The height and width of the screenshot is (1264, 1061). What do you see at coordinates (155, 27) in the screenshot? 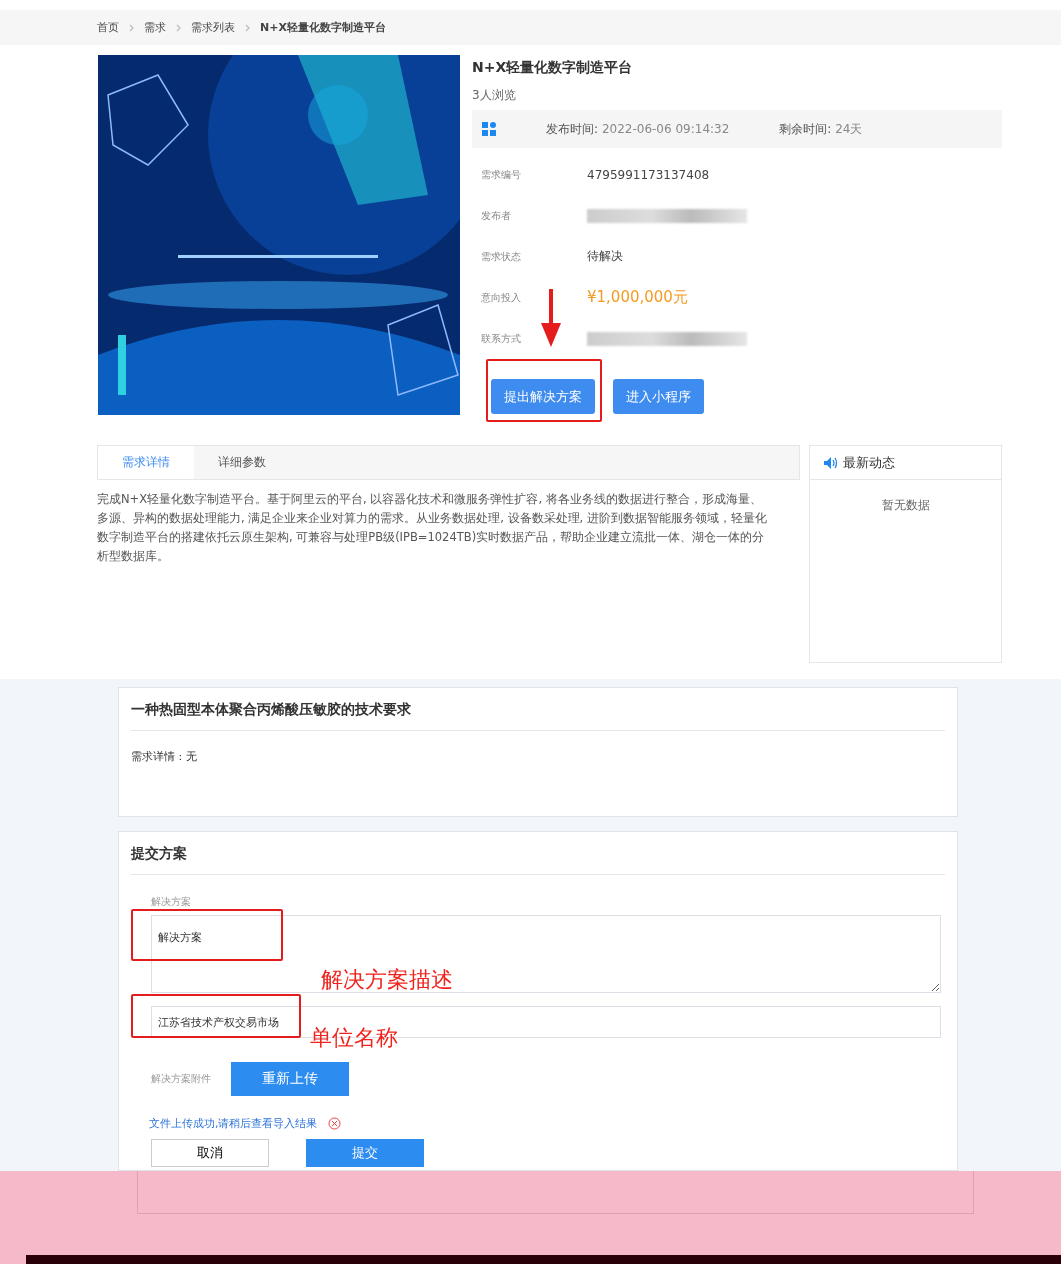
I see `breadcrumb-link: 需求` at bounding box center [155, 27].